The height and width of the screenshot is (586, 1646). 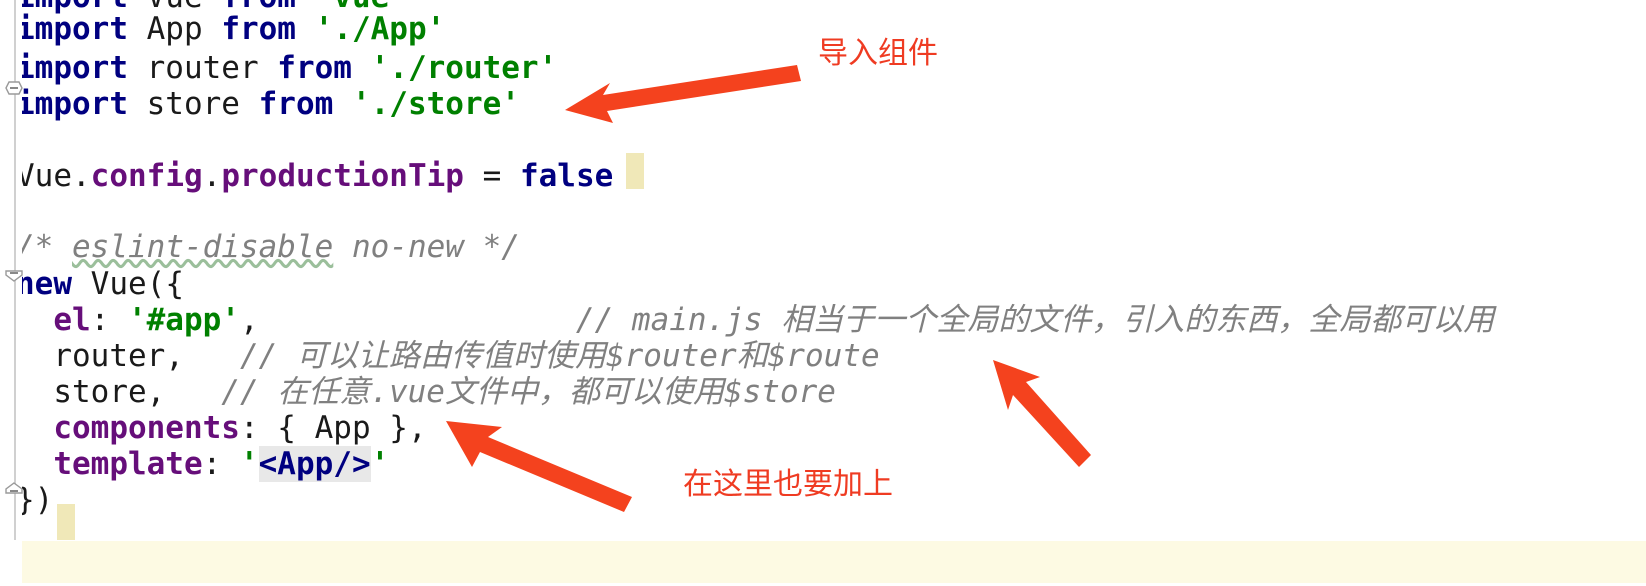 I want to click on code-token: '#app', so click(x=183, y=320).